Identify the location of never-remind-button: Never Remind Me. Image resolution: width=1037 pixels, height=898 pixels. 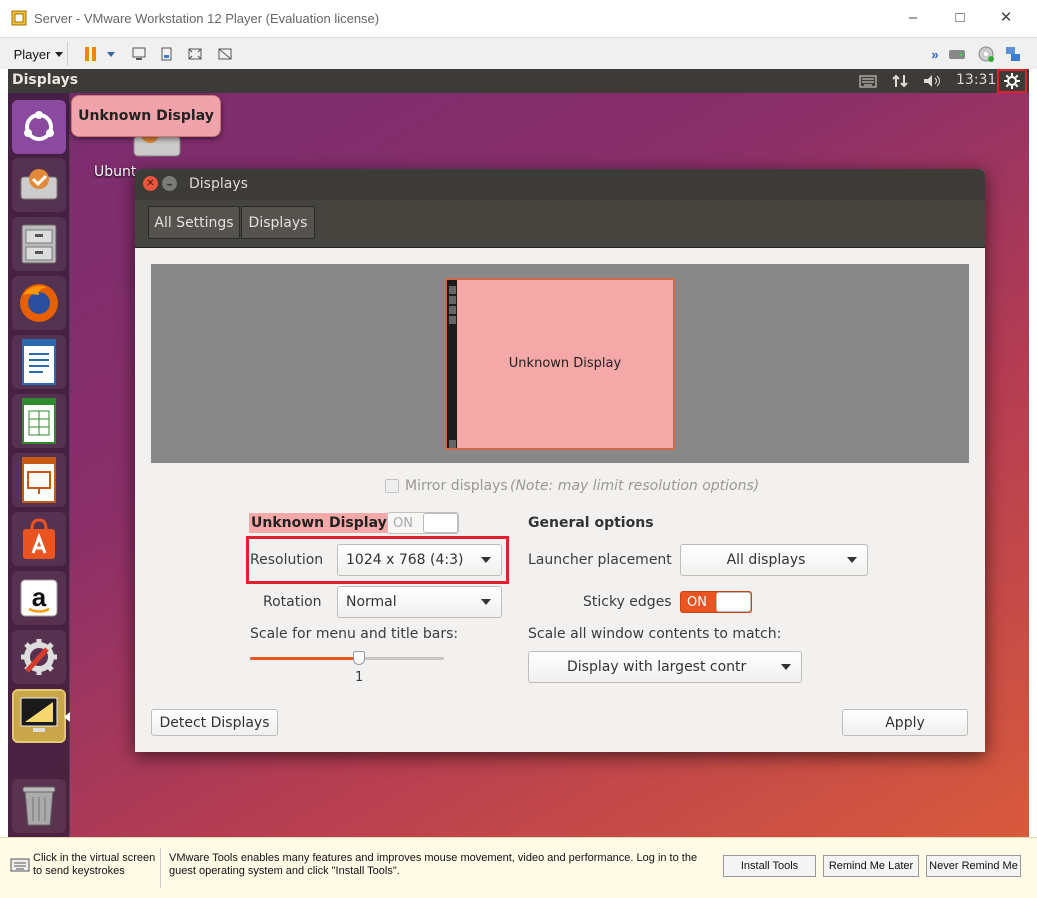
(973, 866).